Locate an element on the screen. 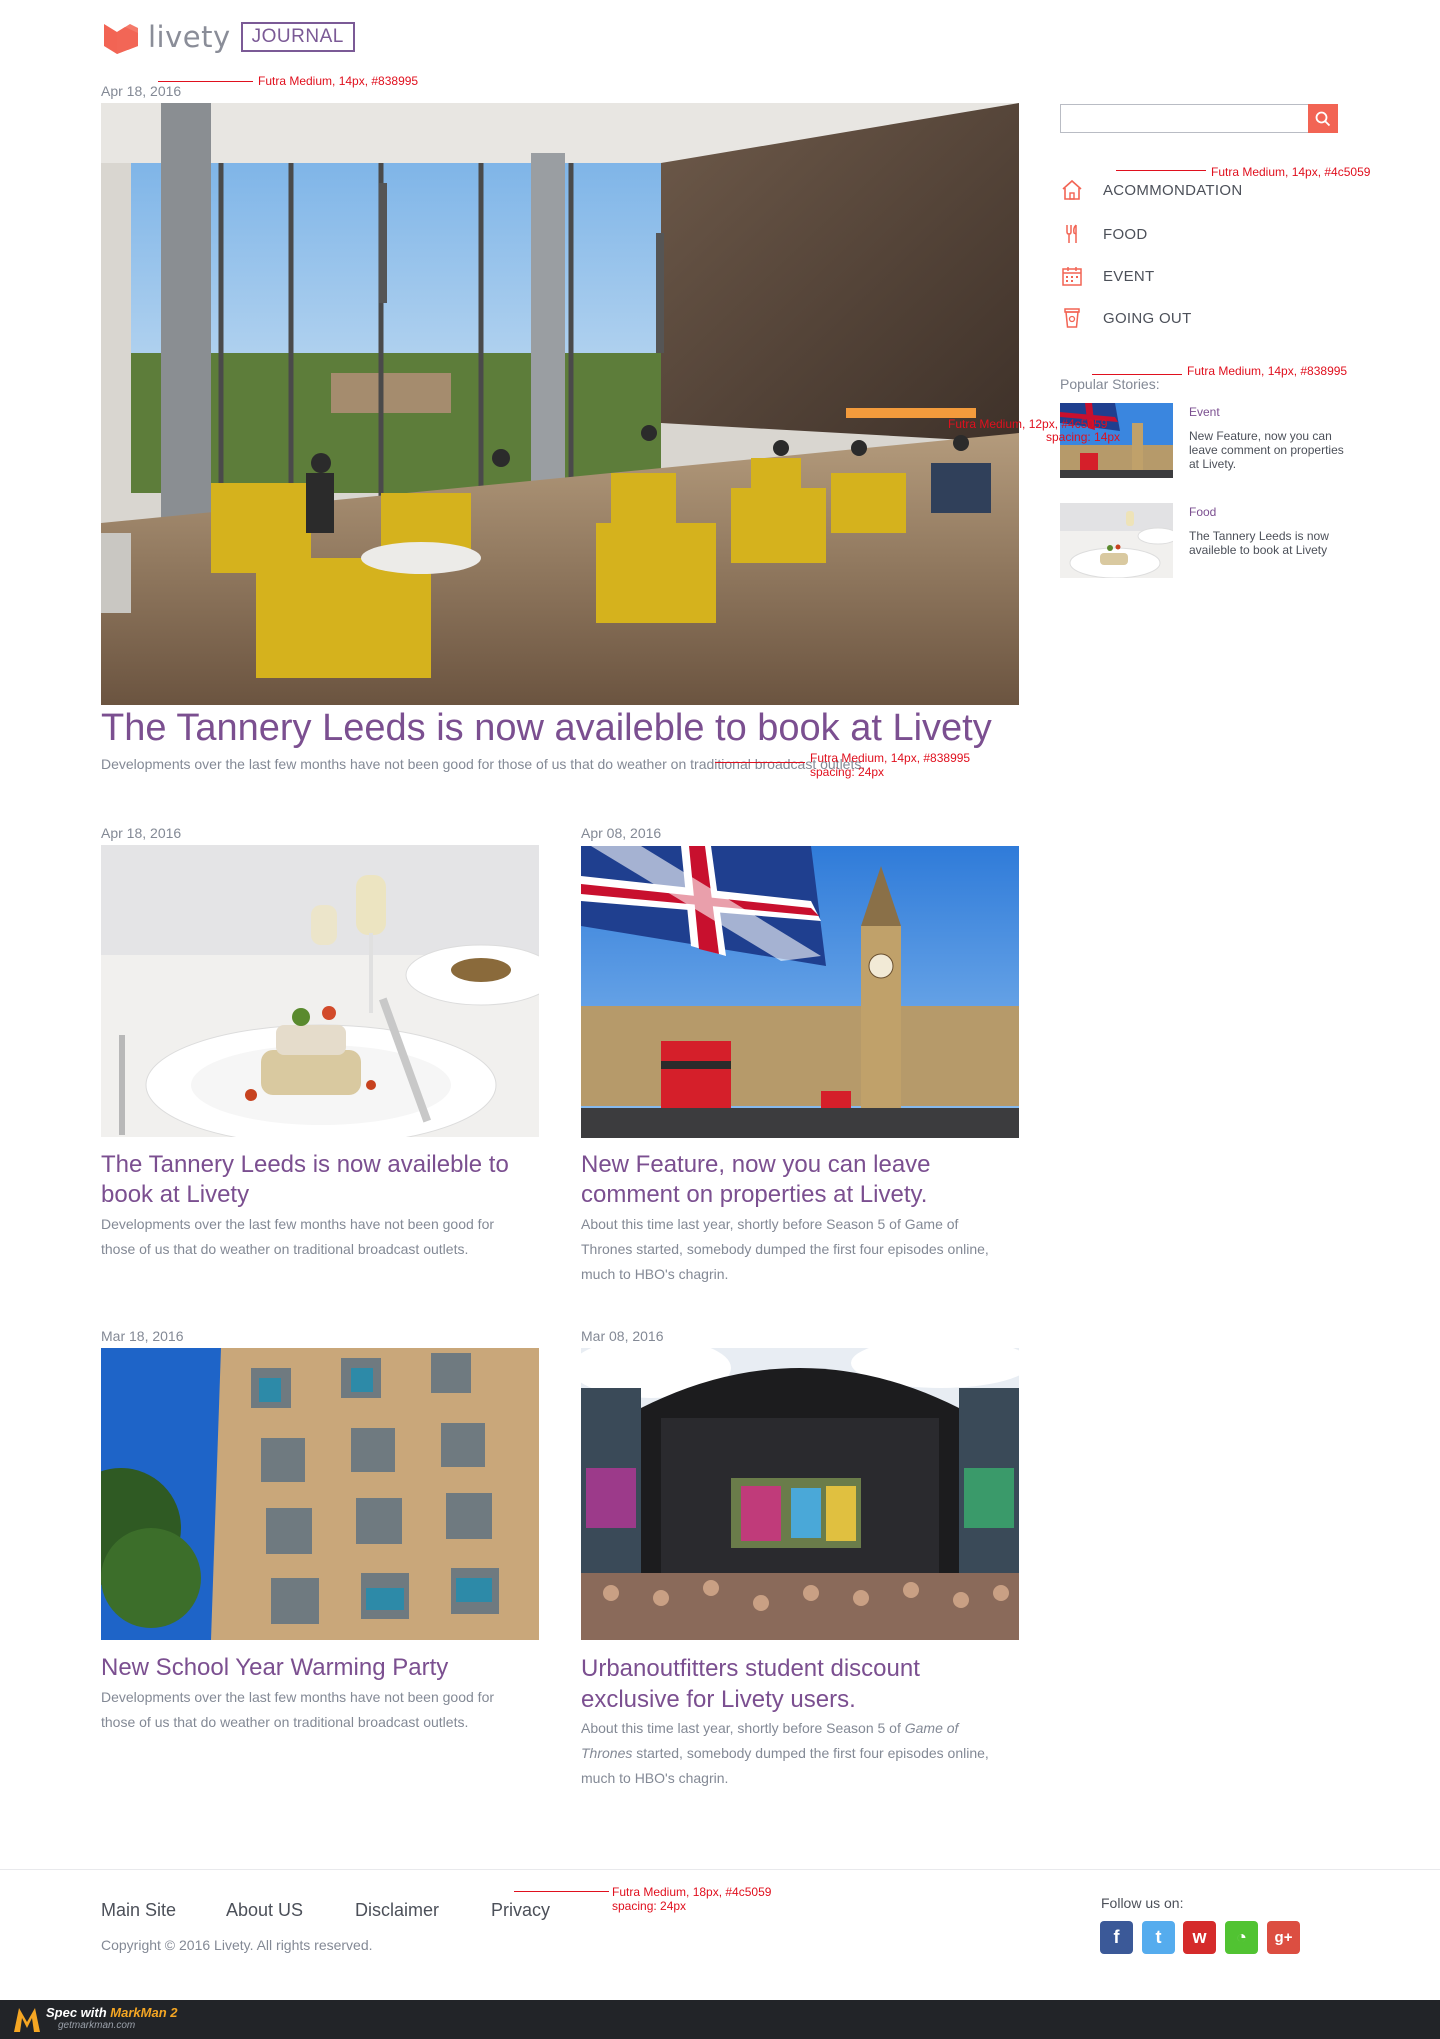 The width and height of the screenshot is (1440, 2039). article-image-london is located at coordinates (800, 992).